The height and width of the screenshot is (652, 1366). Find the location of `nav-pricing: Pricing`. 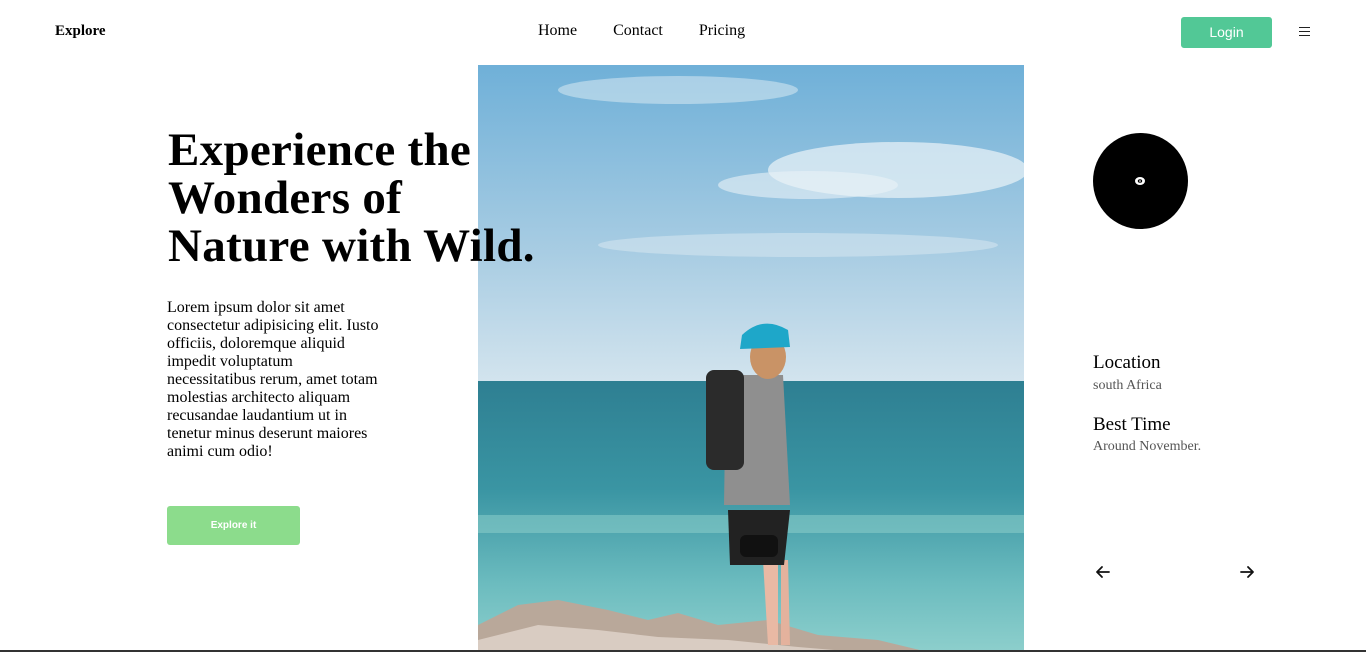

nav-pricing: Pricing is located at coordinates (722, 31).